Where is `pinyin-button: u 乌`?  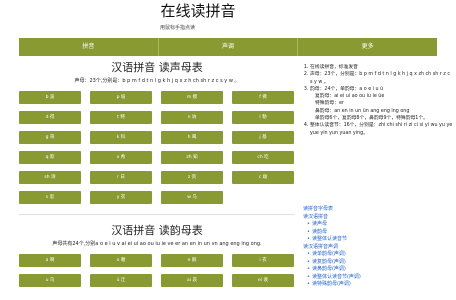 pinyin-button: u 乌 is located at coordinates (50, 280).